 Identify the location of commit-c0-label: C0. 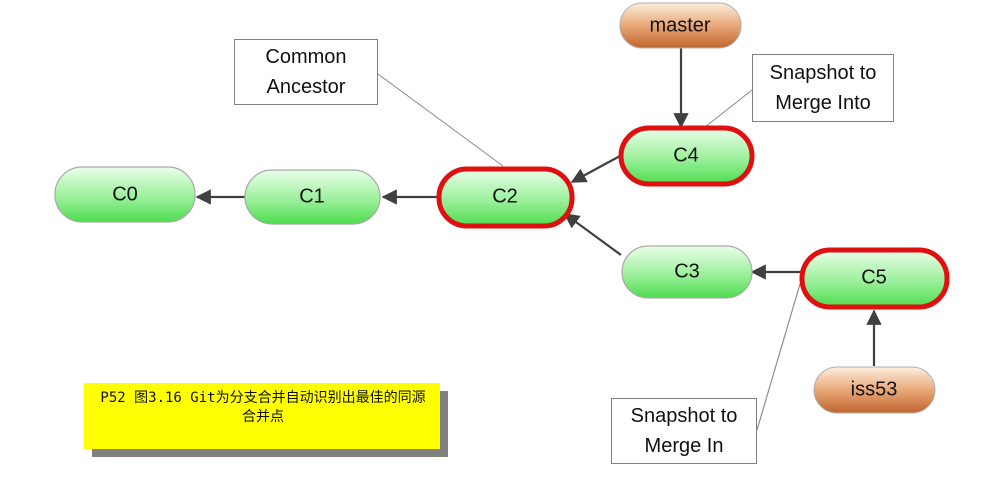
(125, 194).